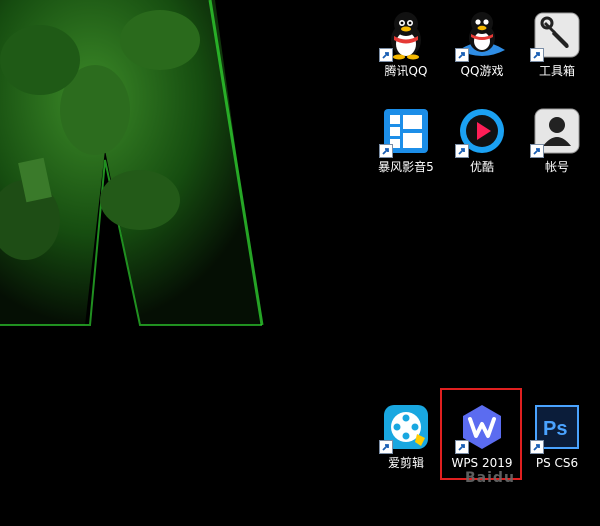 This screenshot has height=526, width=600. I want to click on qq-game-penguin-icon, so click(481, 36).